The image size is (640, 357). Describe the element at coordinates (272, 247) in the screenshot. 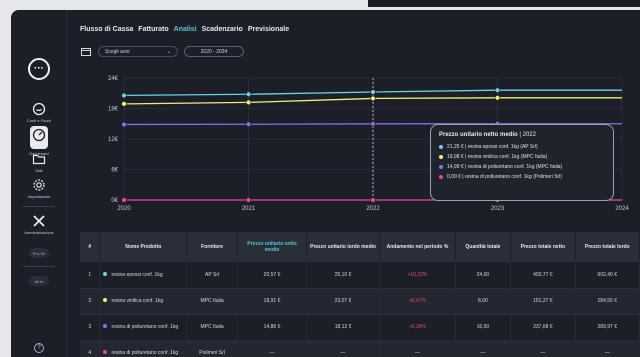

I see `col-header-unit-net: Prezzo unitario netto medio` at that location.